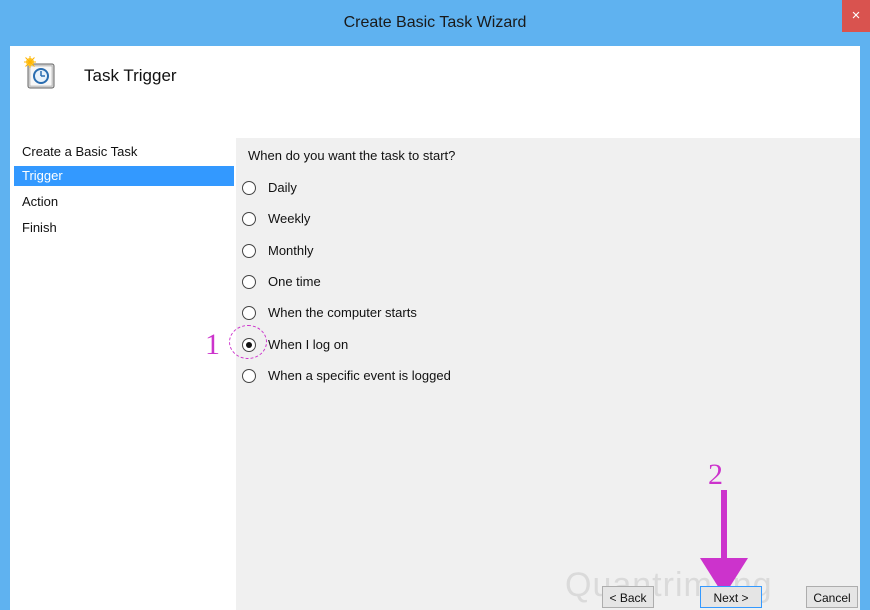 The width and height of the screenshot is (870, 610). I want to click on wizard-header: Task Trigger, so click(435, 92).